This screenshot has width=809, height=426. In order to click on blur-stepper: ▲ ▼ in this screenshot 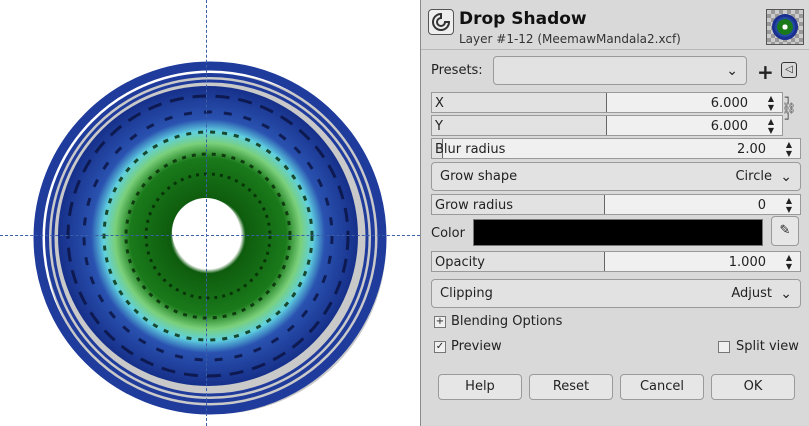, I will do `click(789, 149)`.